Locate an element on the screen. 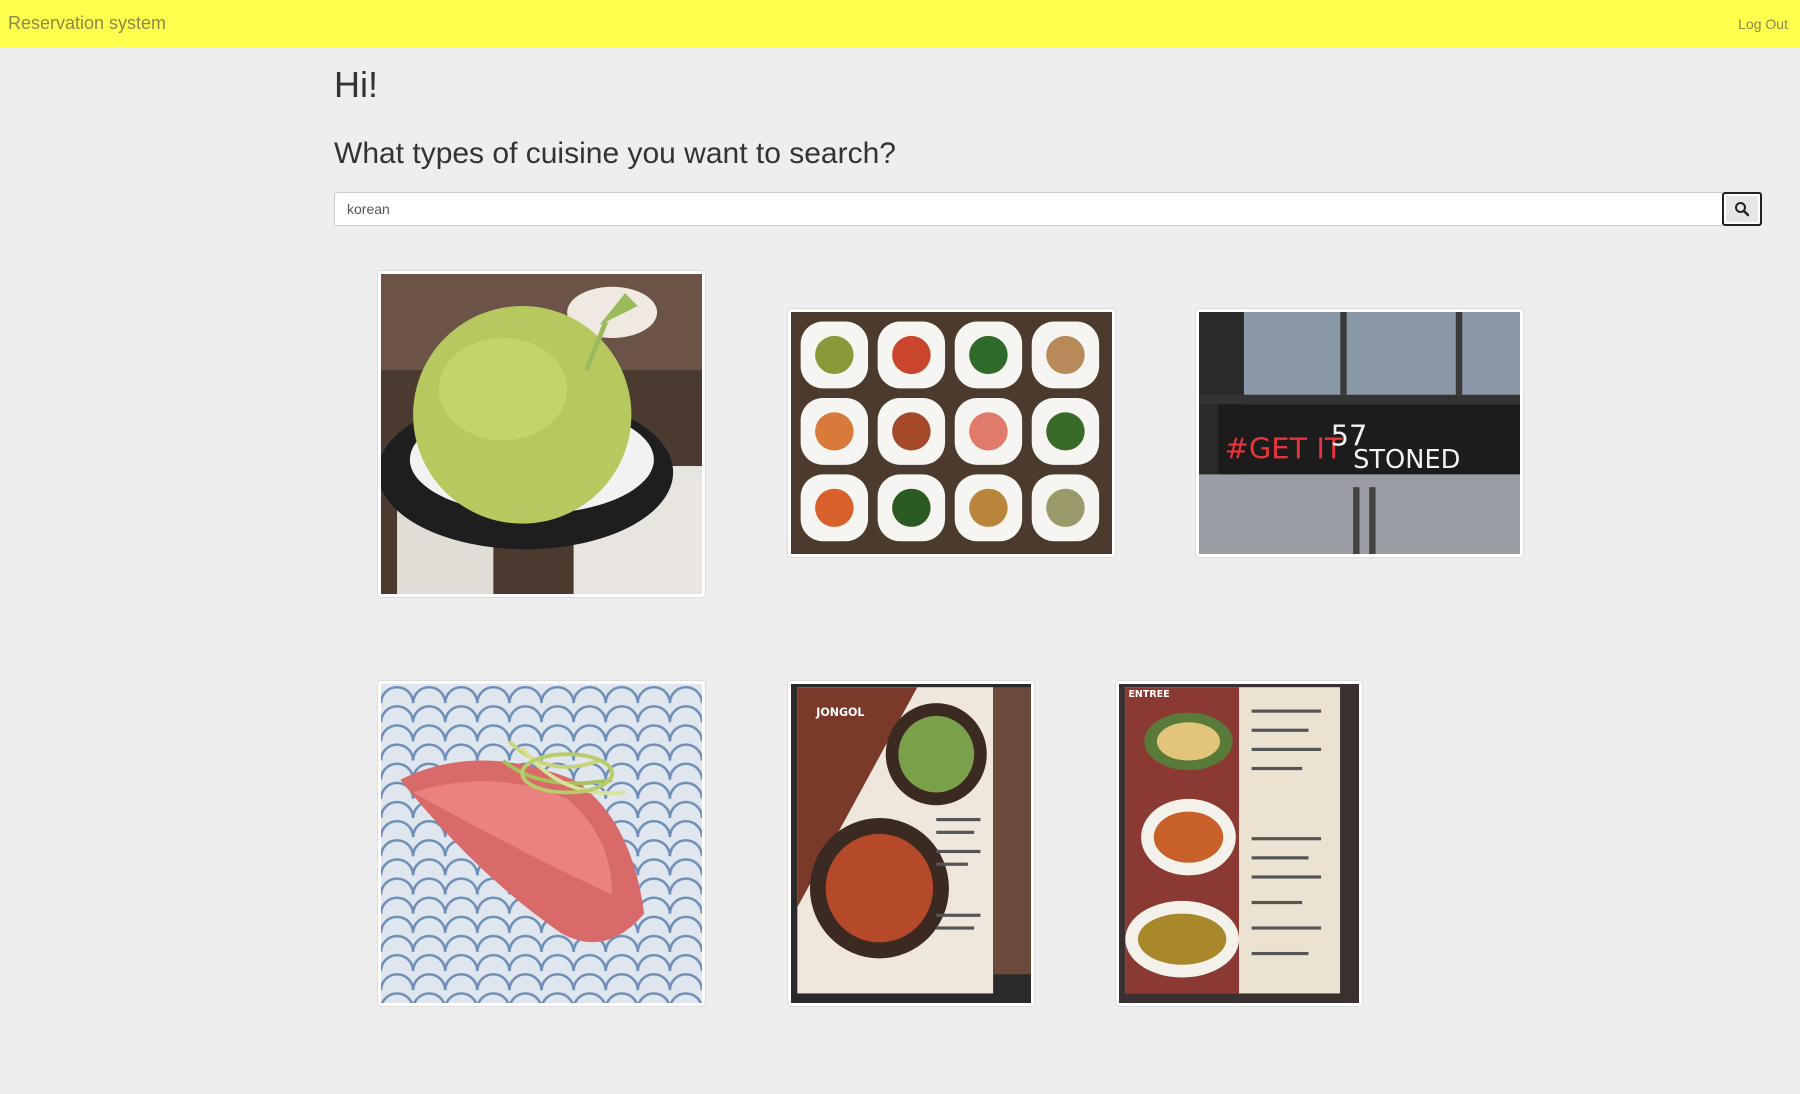 The height and width of the screenshot is (1094, 1800). logout-link: Log Out is located at coordinates (1763, 24).